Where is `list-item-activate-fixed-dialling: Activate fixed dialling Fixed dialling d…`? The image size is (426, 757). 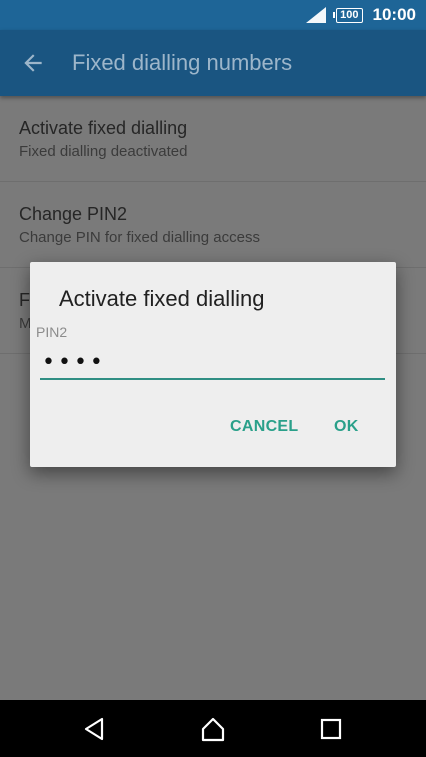
list-item-activate-fixed-dialling: Activate fixed dialling Fixed dialling d… is located at coordinates (213, 139).